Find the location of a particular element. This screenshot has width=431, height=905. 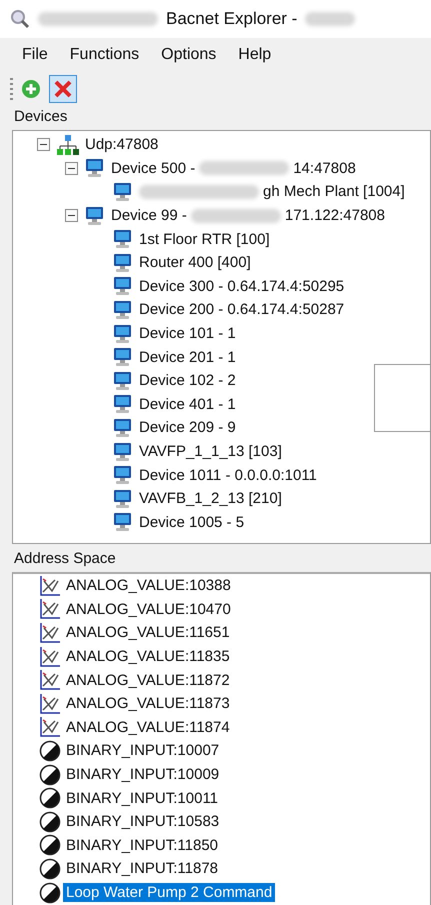

tree-item: 14:47808 is located at coordinates (324, 168).